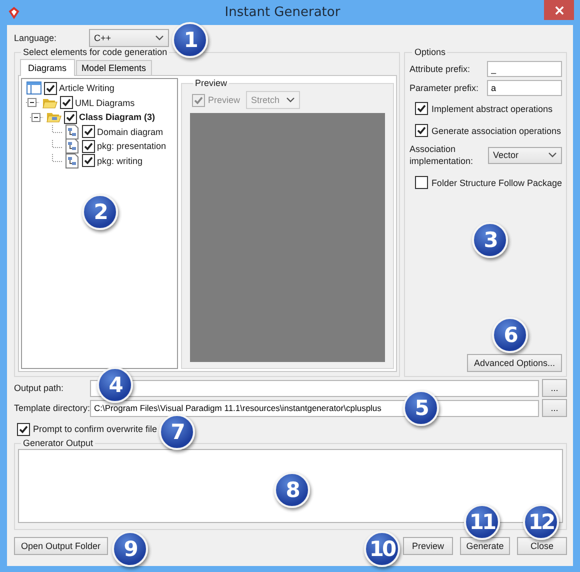 This screenshot has width=580, height=572. What do you see at coordinates (61, 546) in the screenshot?
I see `open-folder-button: Open Output Folder` at bounding box center [61, 546].